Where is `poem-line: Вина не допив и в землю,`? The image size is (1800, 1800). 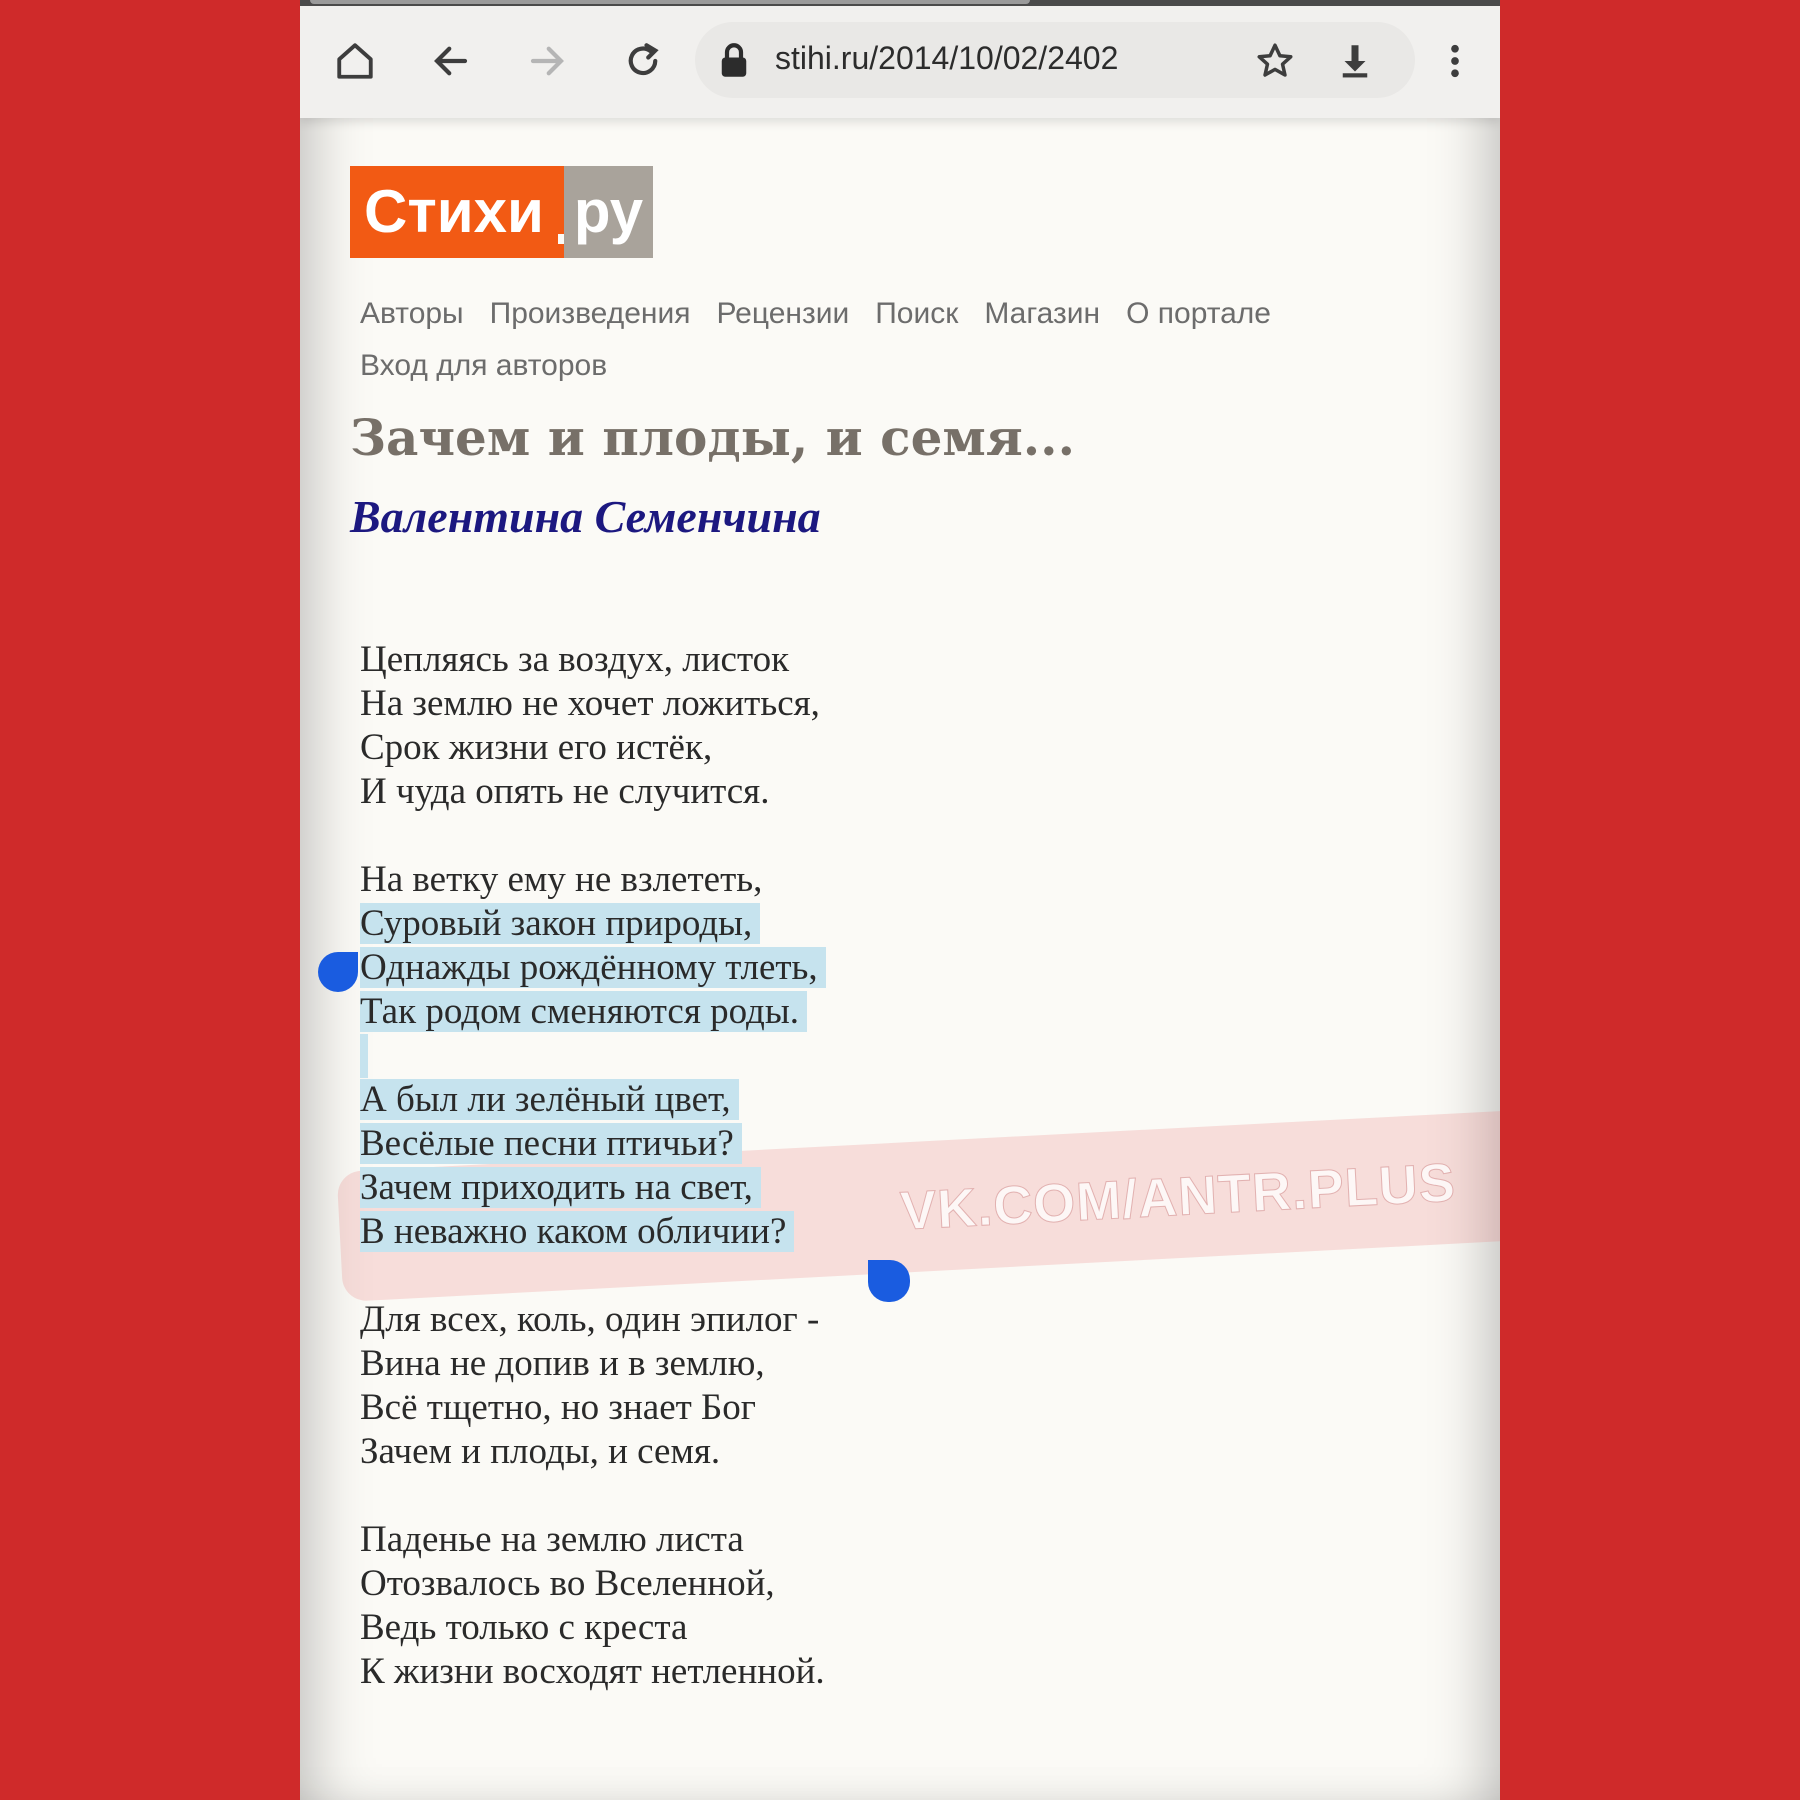
poem-line: Вина не допив и в землю, is located at coordinates (562, 1363).